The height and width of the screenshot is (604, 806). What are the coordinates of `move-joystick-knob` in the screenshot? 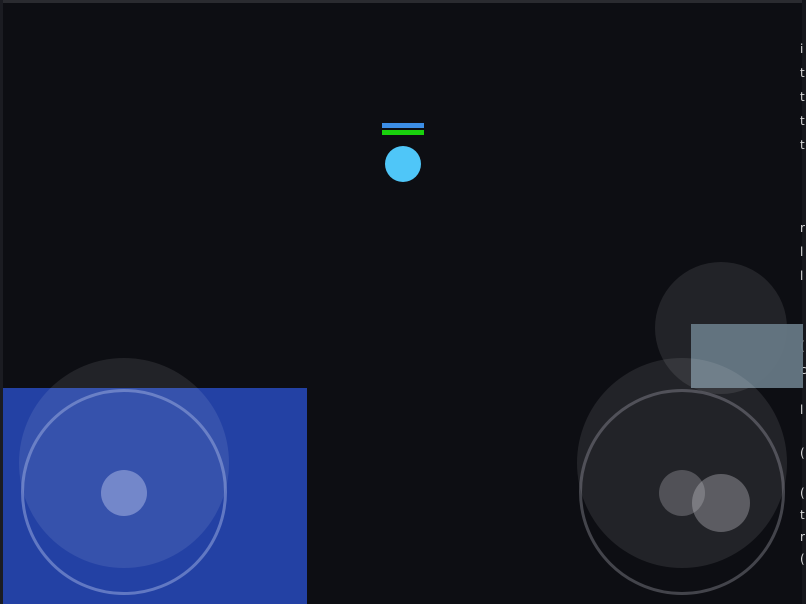 It's located at (124, 493).